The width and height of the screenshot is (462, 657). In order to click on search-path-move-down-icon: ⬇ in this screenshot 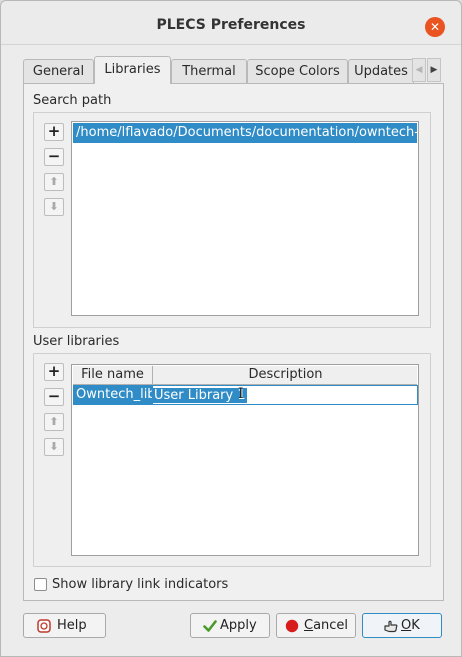, I will do `click(54, 207)`.